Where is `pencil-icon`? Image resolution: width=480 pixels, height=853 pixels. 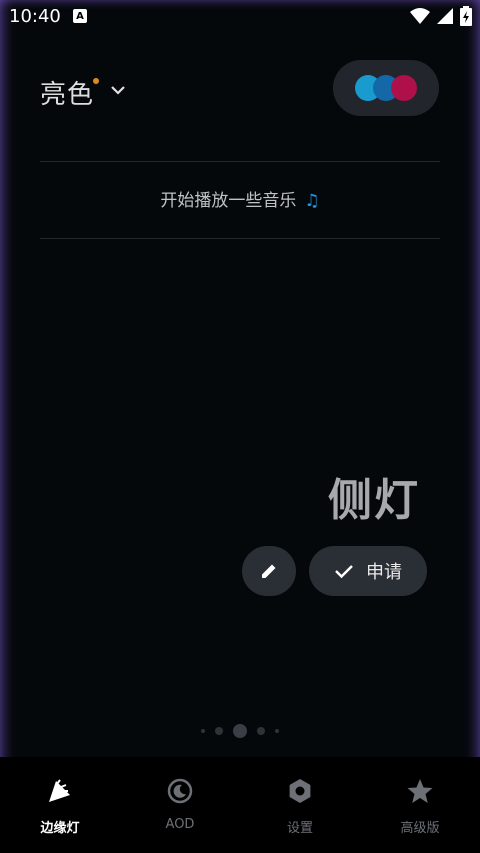
pencil-icon is located at coordinates (269, 571).